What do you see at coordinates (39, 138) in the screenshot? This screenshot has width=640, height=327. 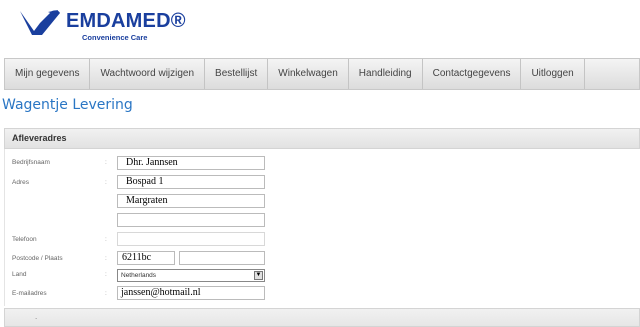 I see `section-title: Afleveradres` at bounding box center [39, 138].